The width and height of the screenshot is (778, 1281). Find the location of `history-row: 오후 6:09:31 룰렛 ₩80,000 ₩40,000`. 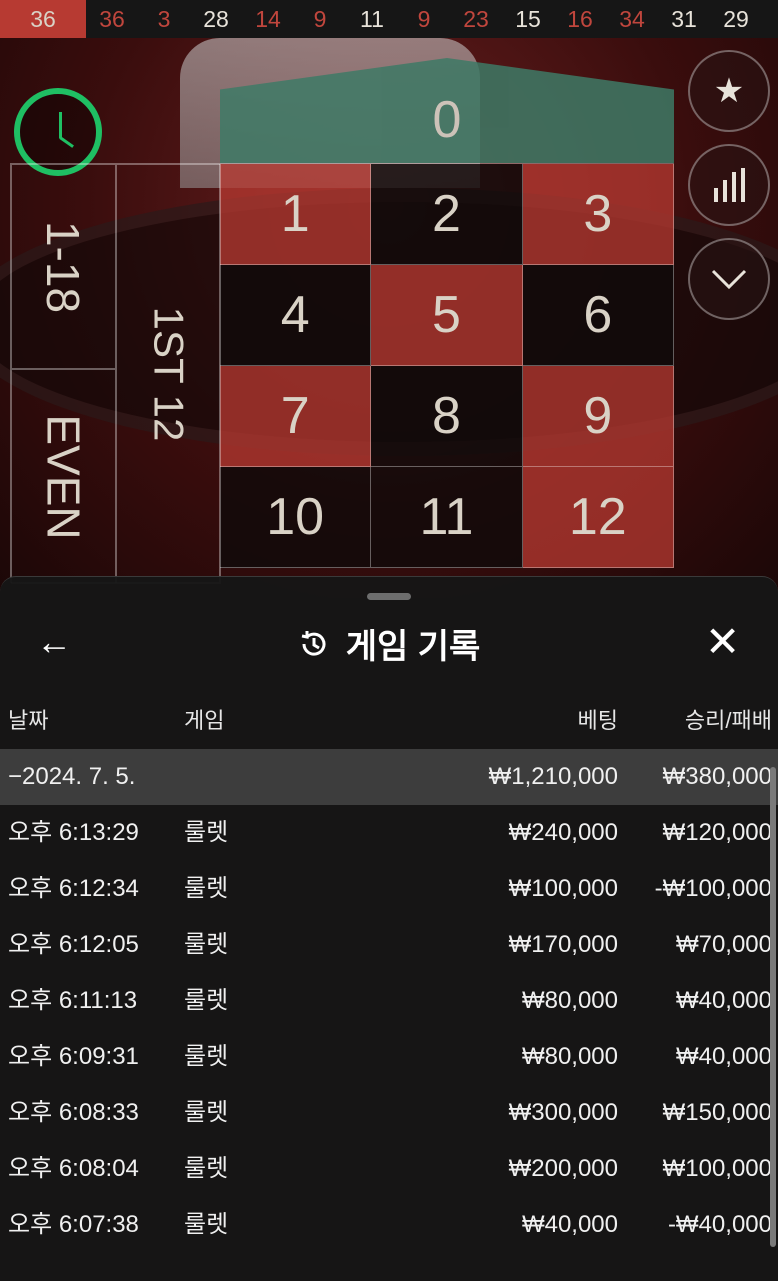

history-row: 오후 6:09:31 룰렛 ₩80,000 ₩40,000 is located at coordinates (389, 1057).